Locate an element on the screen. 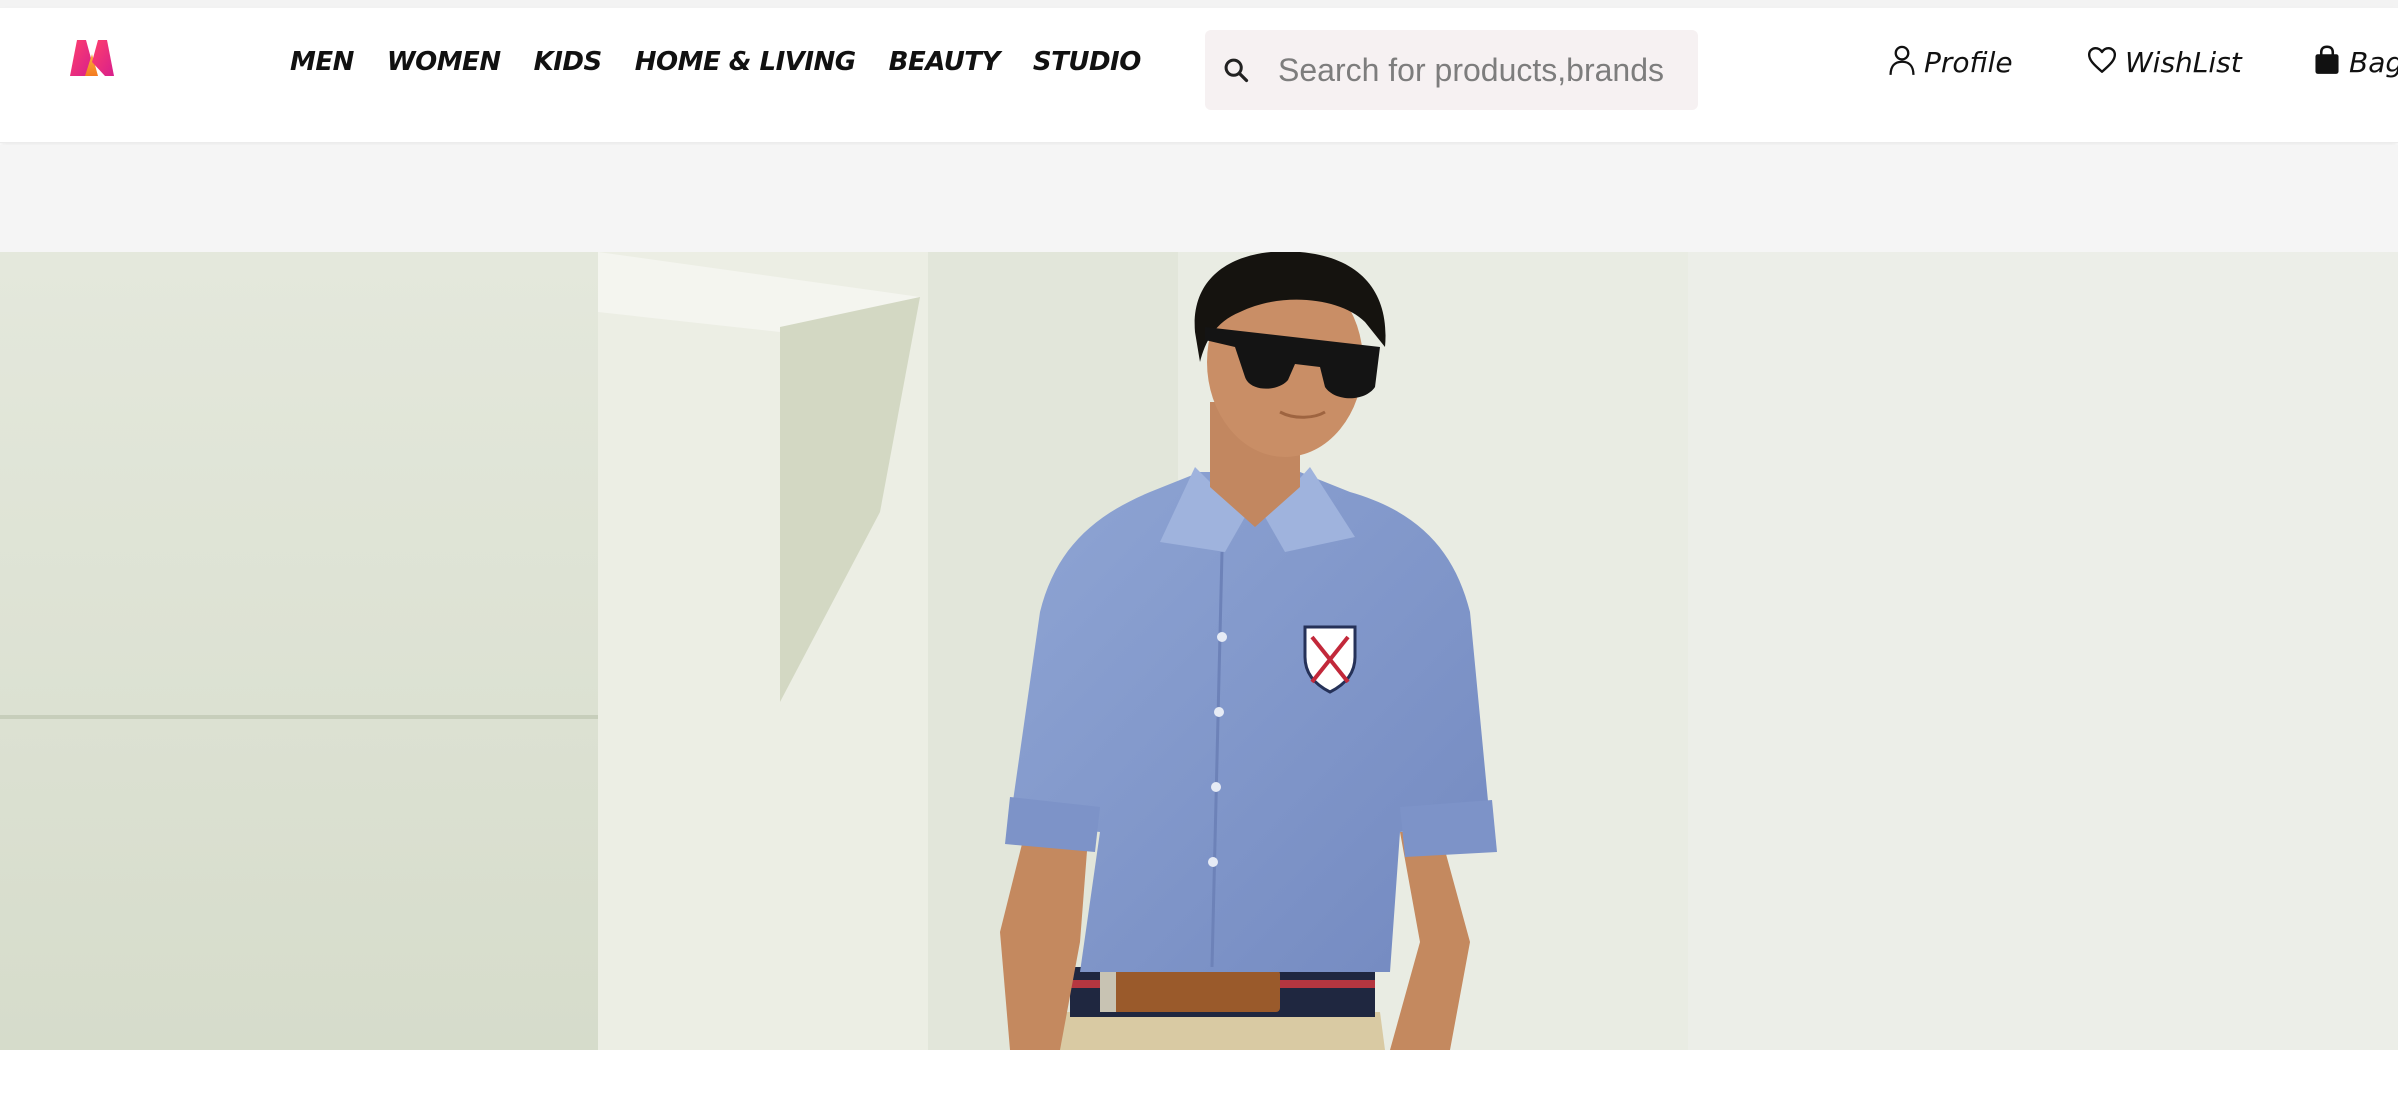 This screenshot has height=1093, width=2398. top-strip is located at coordinates (1199, 4).